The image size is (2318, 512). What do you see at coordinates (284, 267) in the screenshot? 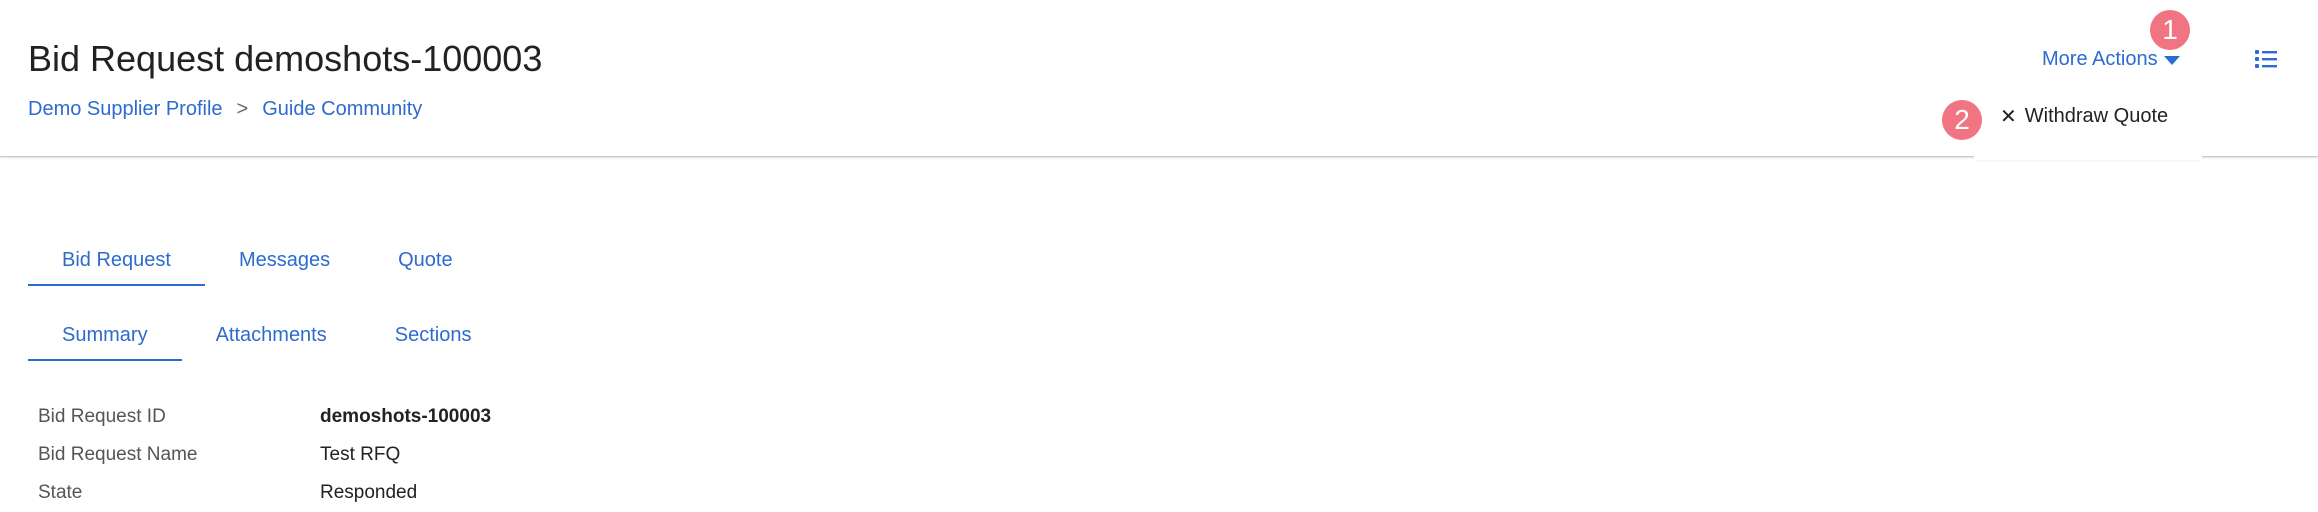
I see `tab-messages: Messages` at bounding box center [284, 267].